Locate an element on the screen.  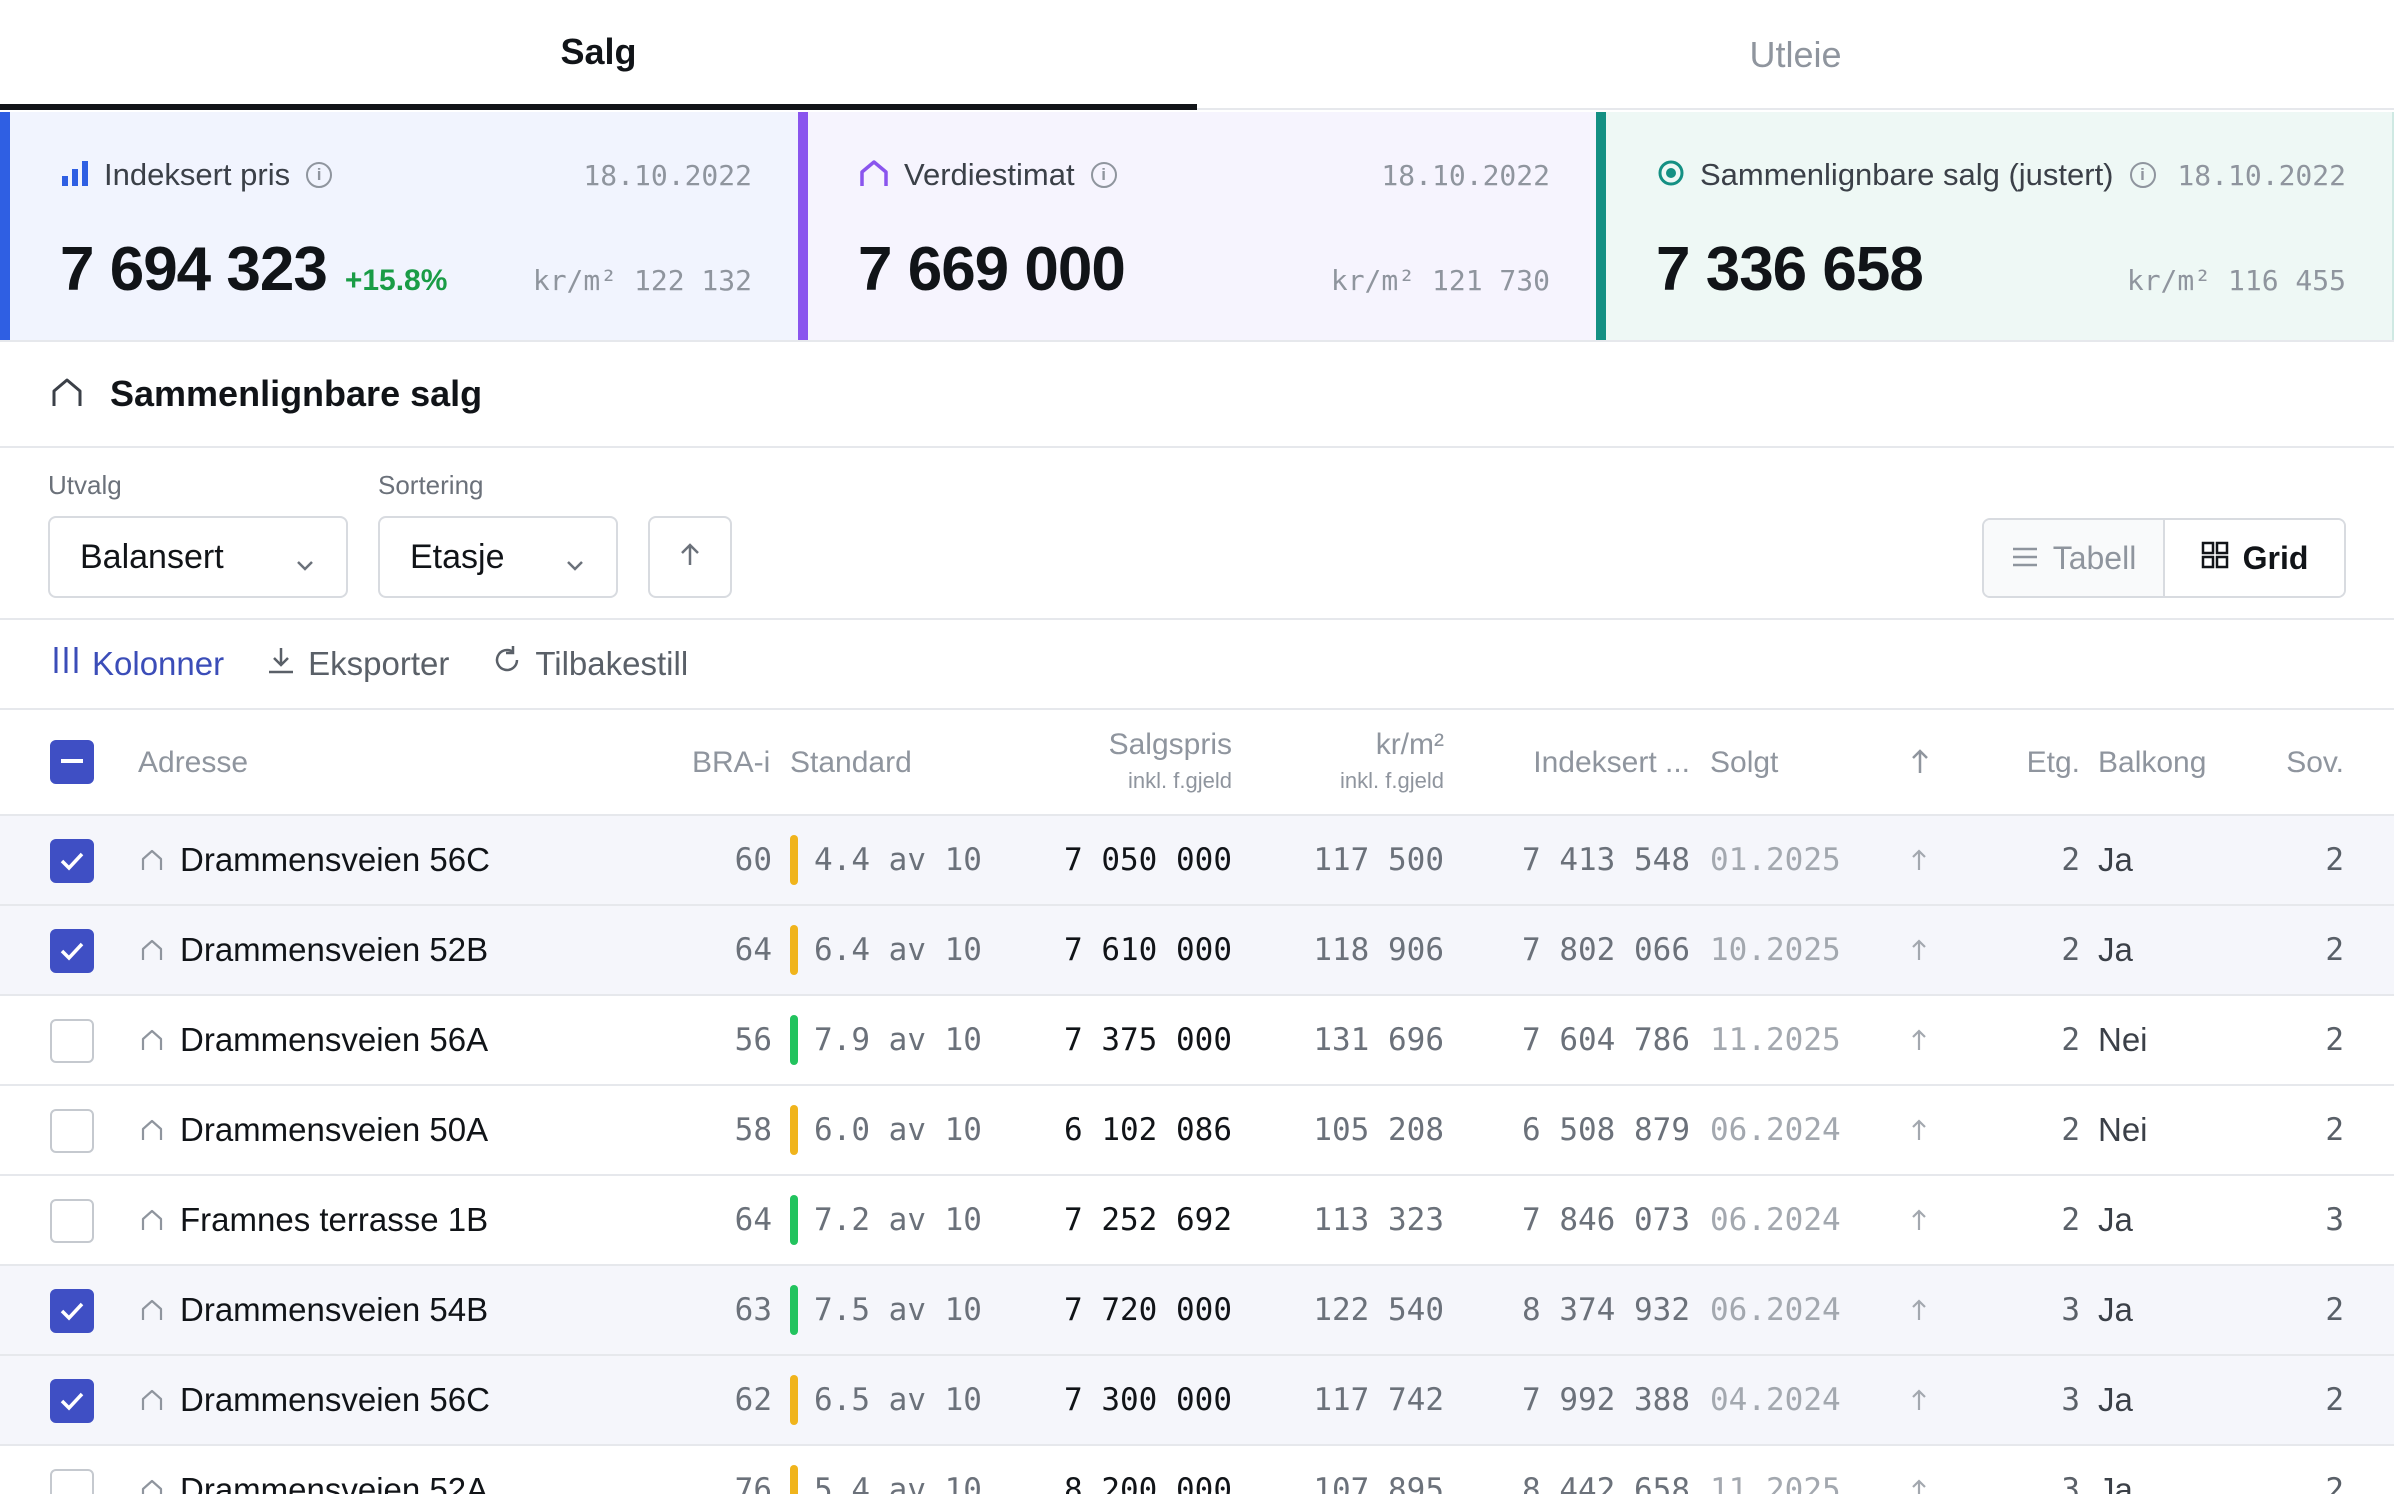
row-indexed-price: 7 846 073 is located at coordinates (1606, 1220).